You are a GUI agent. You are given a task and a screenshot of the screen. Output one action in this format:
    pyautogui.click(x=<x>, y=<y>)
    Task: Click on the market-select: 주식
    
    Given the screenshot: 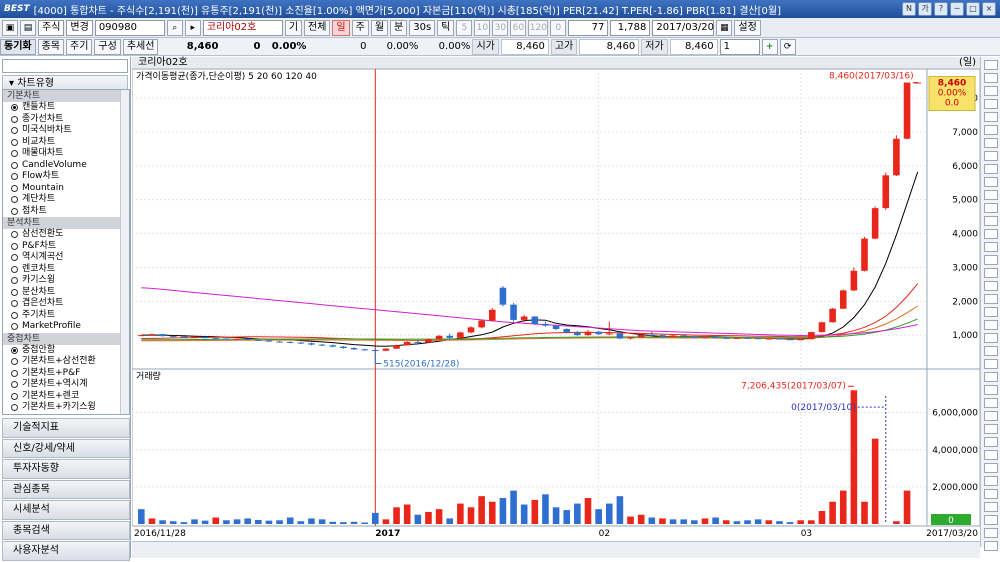 What is the action you would take?
    pyautogui.click(x=51, y=27)
    